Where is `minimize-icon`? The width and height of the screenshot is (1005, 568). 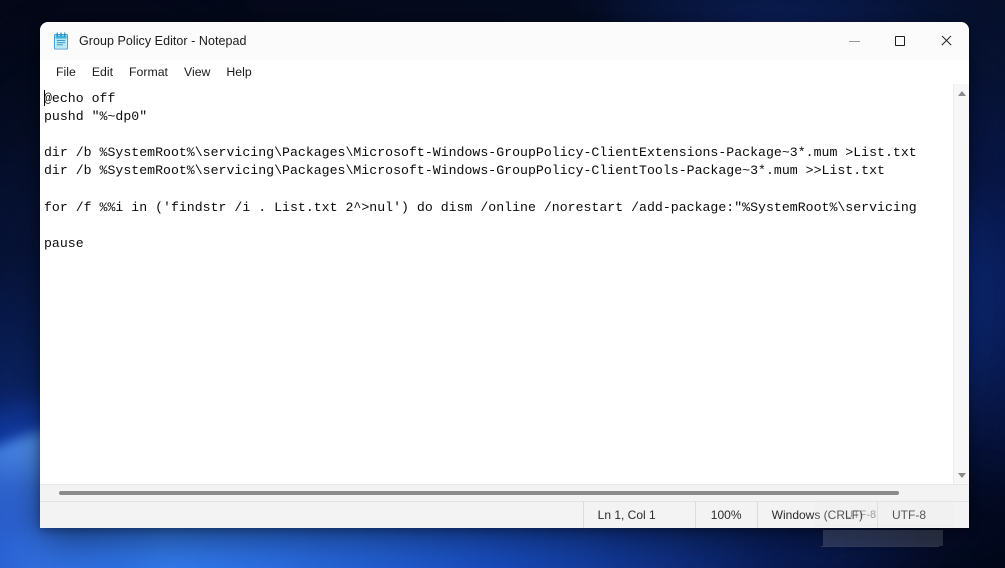
minimize-icon is located at coordinates (854, 41).